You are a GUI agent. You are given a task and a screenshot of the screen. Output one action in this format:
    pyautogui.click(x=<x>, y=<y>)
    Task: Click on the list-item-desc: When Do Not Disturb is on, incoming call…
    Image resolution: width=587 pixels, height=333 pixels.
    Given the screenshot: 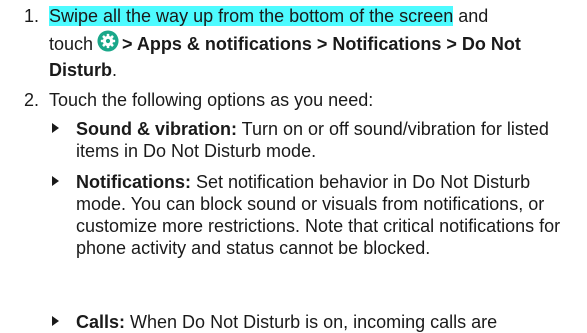 What is the action you would take?
    pyautogui.click(x=311, y=322)
    